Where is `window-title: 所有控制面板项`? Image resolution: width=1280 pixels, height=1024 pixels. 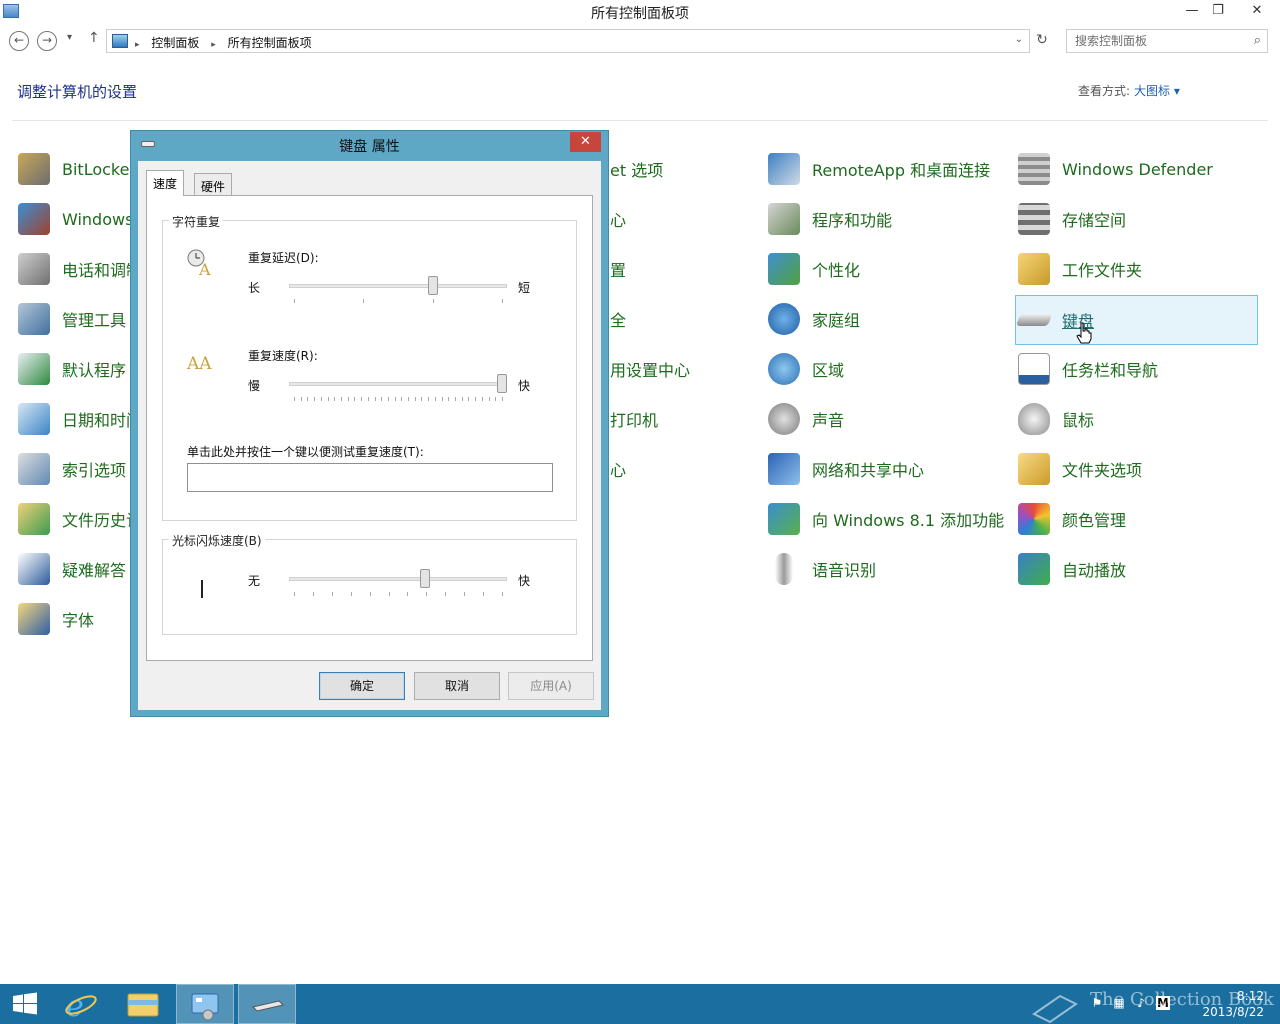
window-title: 所有控制面板项 is located at coordinates (640, 14).